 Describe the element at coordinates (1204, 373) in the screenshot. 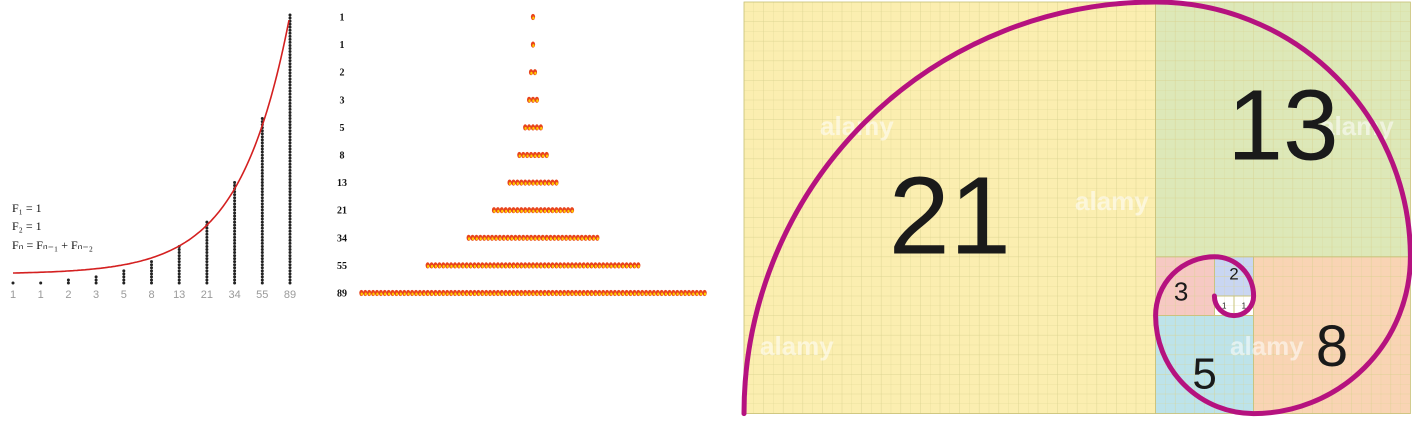

I see `square-label: 5` at that location.